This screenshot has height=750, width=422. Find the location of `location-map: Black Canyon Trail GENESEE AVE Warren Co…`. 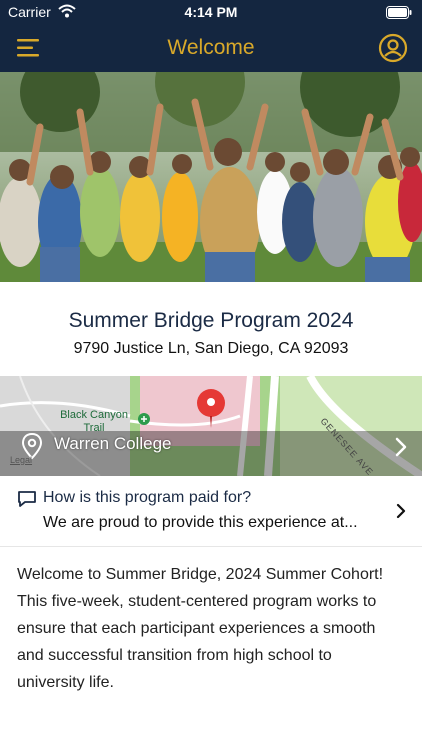

location-map: Black Canyon Trail GENESEE AVE Warren Co… is located at coordinates (211, 426).